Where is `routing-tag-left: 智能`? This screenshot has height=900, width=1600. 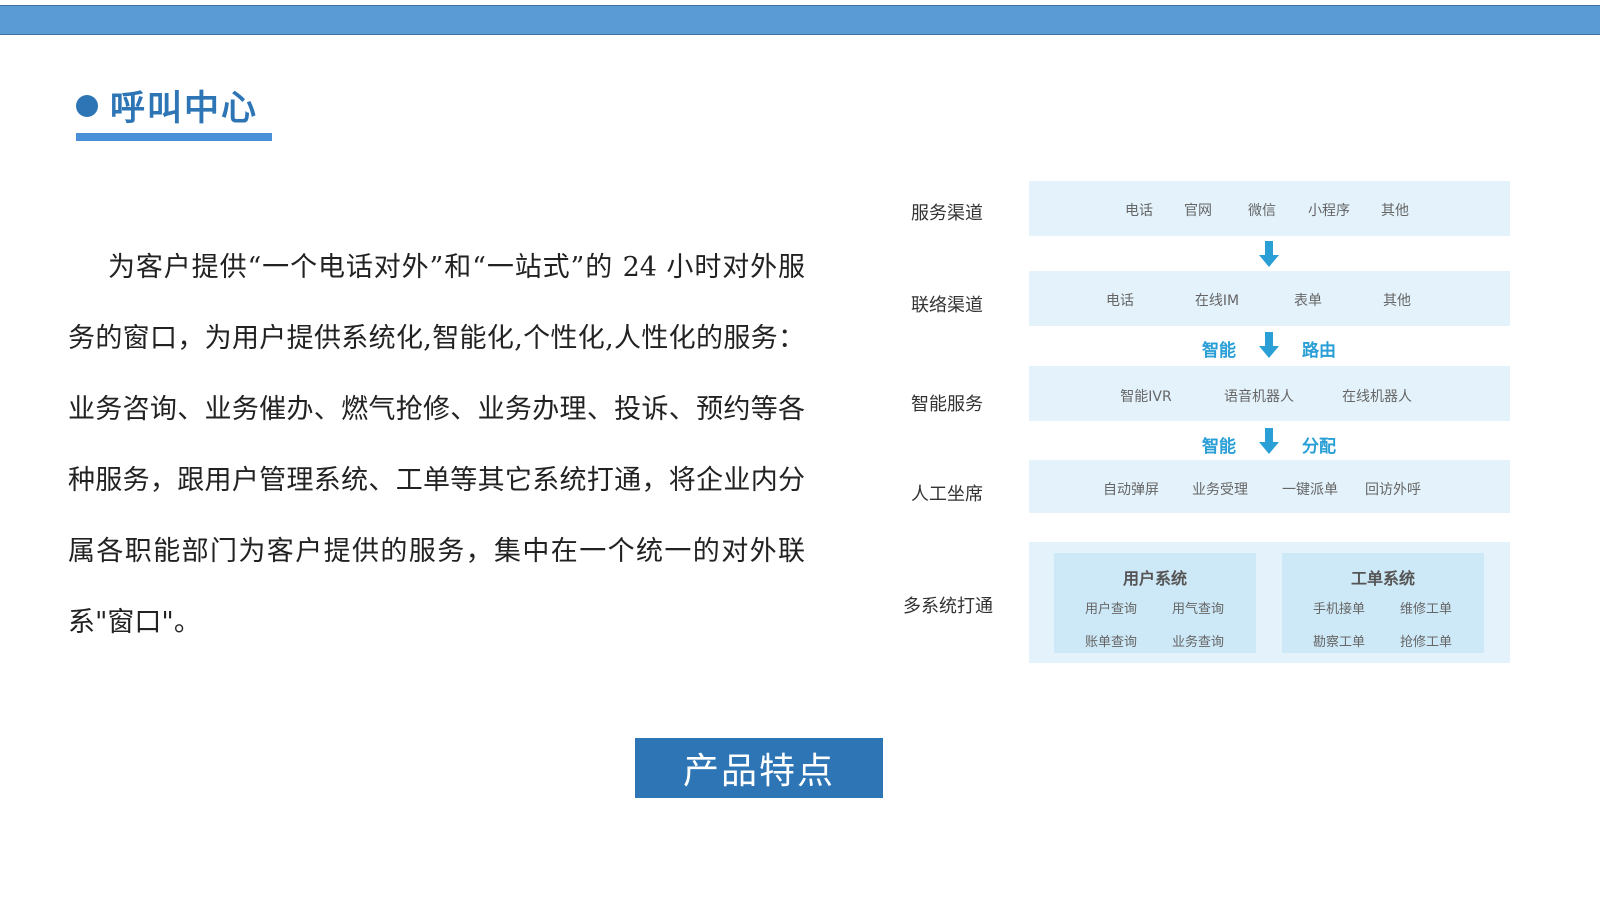 routing-tag-left: 智能 is located at coordinates (1219, 351).